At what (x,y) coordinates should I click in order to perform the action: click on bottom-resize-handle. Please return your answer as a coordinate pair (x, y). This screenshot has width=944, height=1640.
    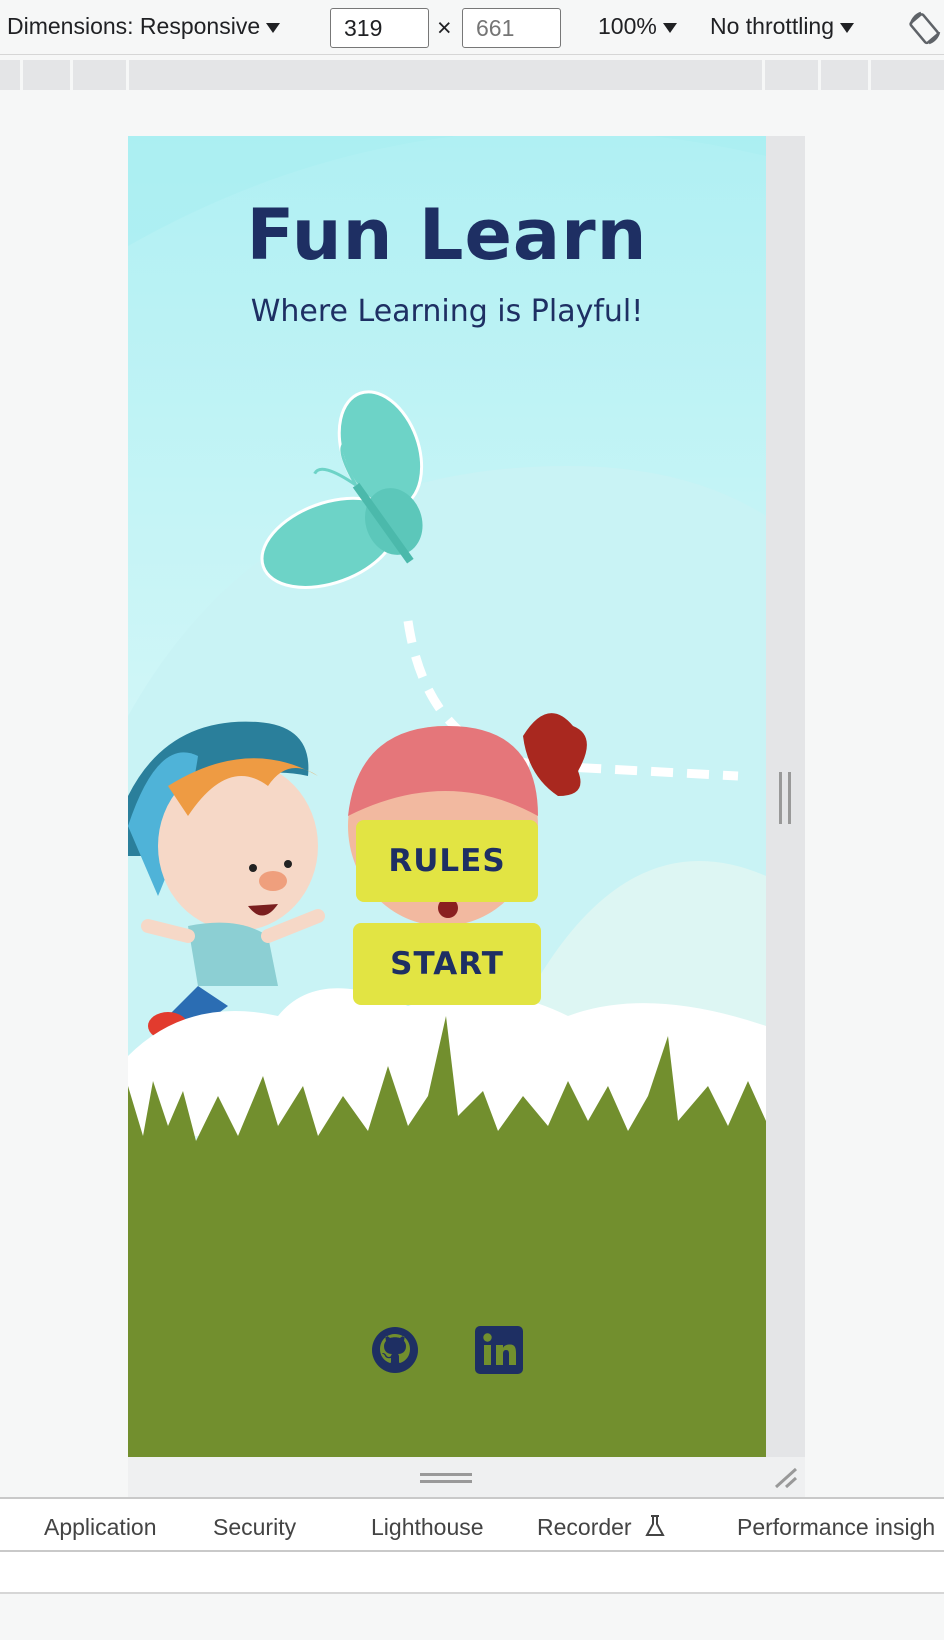
    Looking at the image, I should click on (446, 1478).